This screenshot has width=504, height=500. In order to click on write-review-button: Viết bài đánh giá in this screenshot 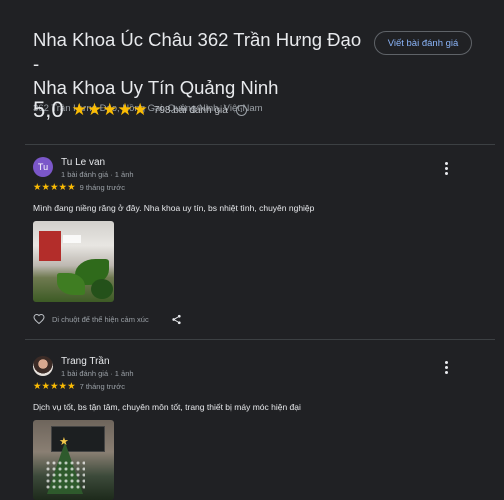, I will do `click(423, 43)`.